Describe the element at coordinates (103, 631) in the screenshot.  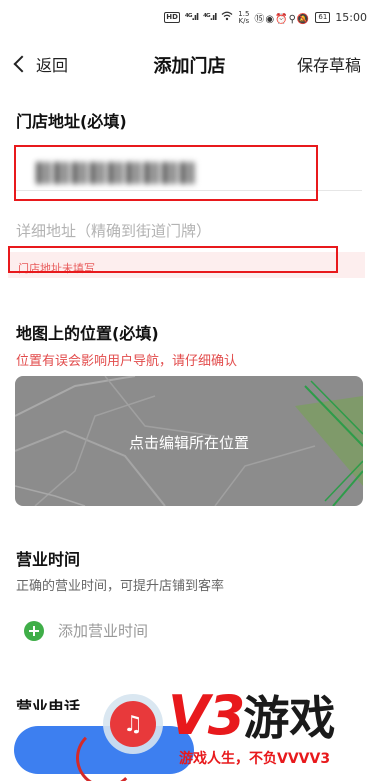
I see `add-hours-label: 添加营业时间` at that location.